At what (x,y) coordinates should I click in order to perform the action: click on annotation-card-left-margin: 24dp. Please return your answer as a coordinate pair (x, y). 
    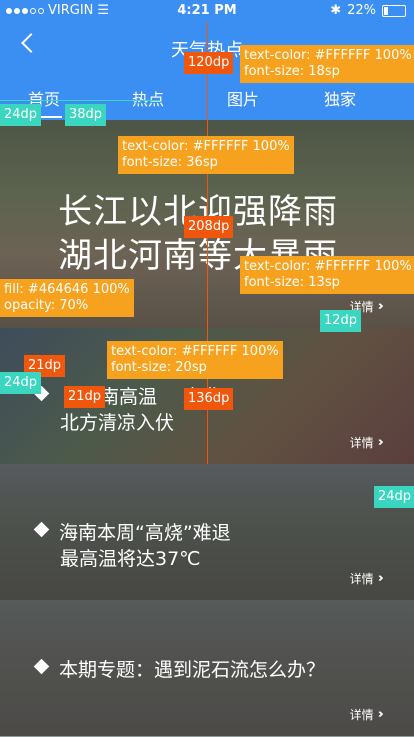
    Looking at the image, I should click on (21, 383).